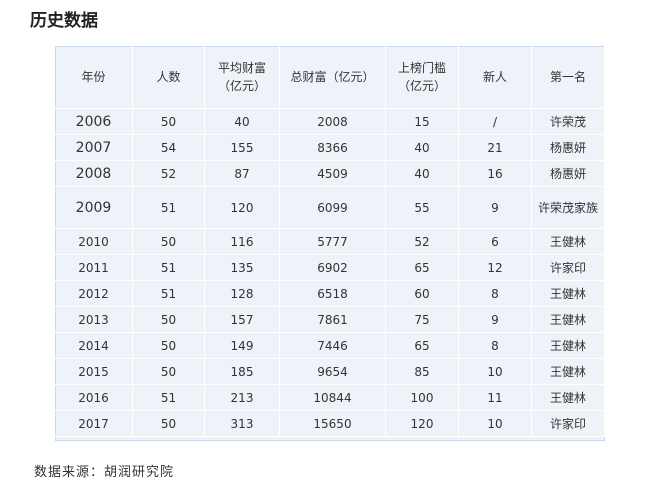  Describe the element at coordinates (422, 77) in the screenshot. I see `header-threshold: 上榜门槛 （亿元）` at that location.